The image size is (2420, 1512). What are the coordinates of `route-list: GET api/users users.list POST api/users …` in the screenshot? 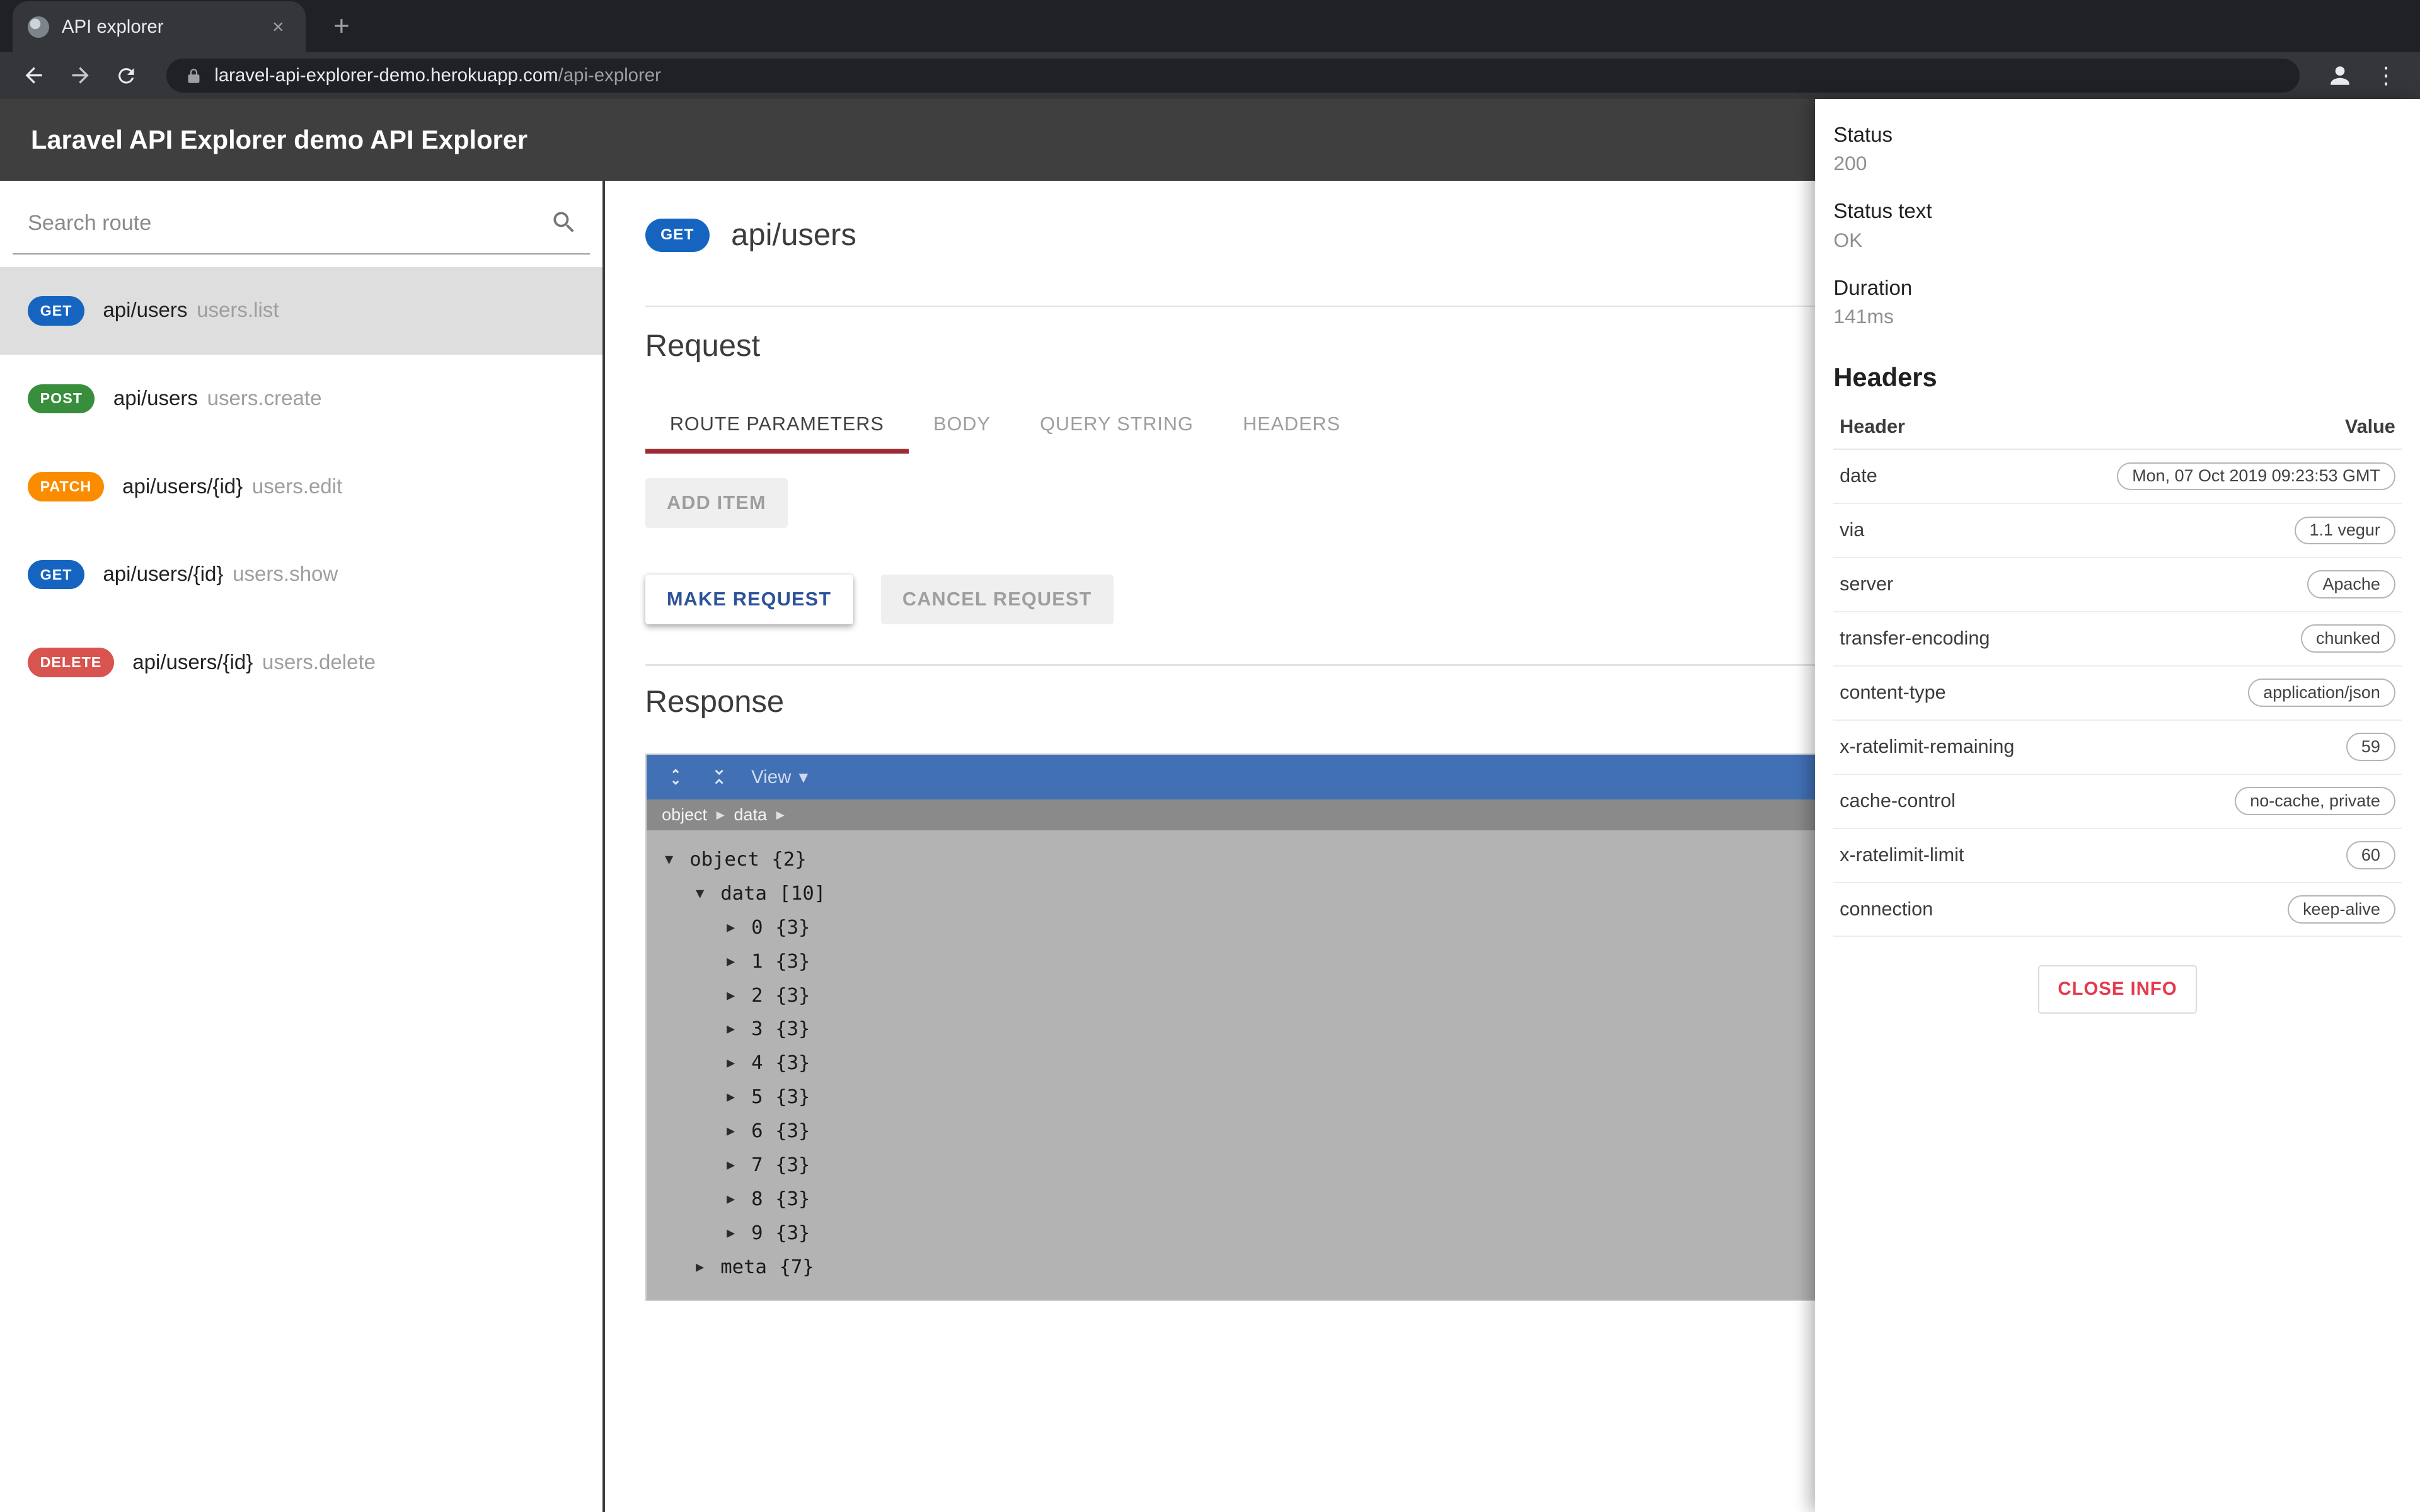 It's located at (301, 486).